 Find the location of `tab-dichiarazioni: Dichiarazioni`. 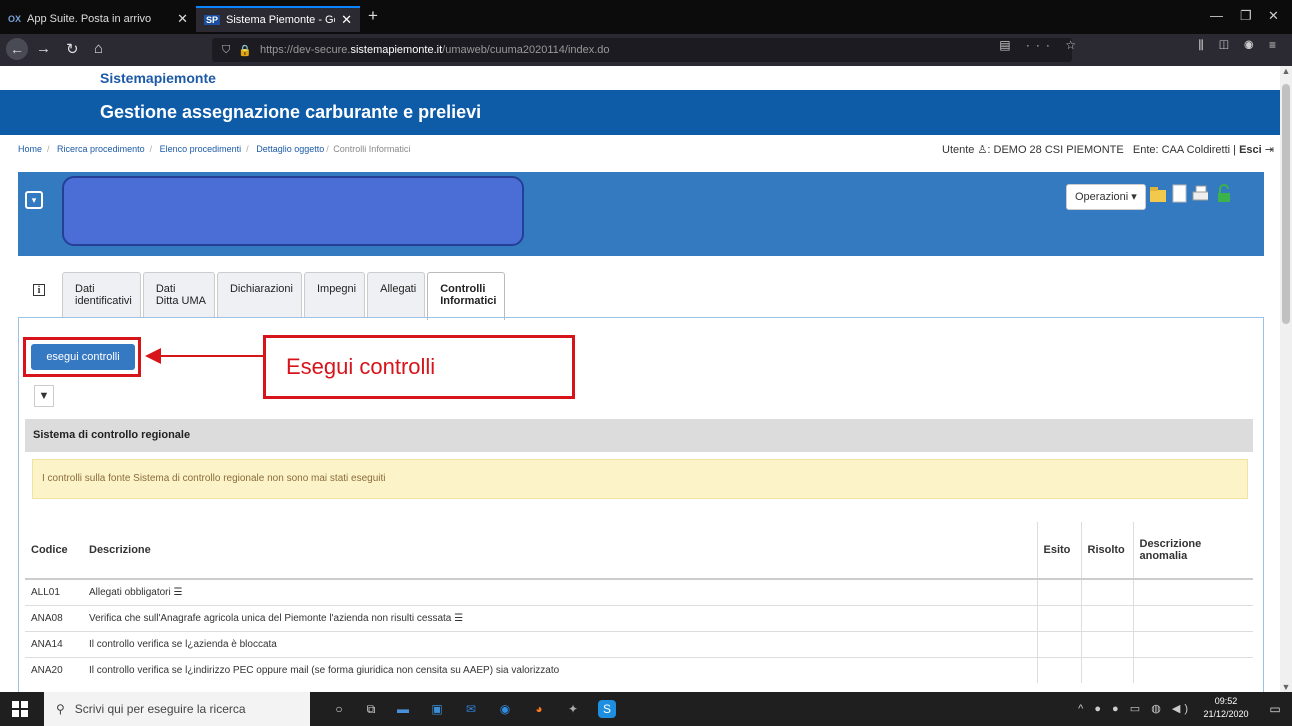

tab-dichiarazioni: Dichiarazioni is located at coordinates (259, 295).